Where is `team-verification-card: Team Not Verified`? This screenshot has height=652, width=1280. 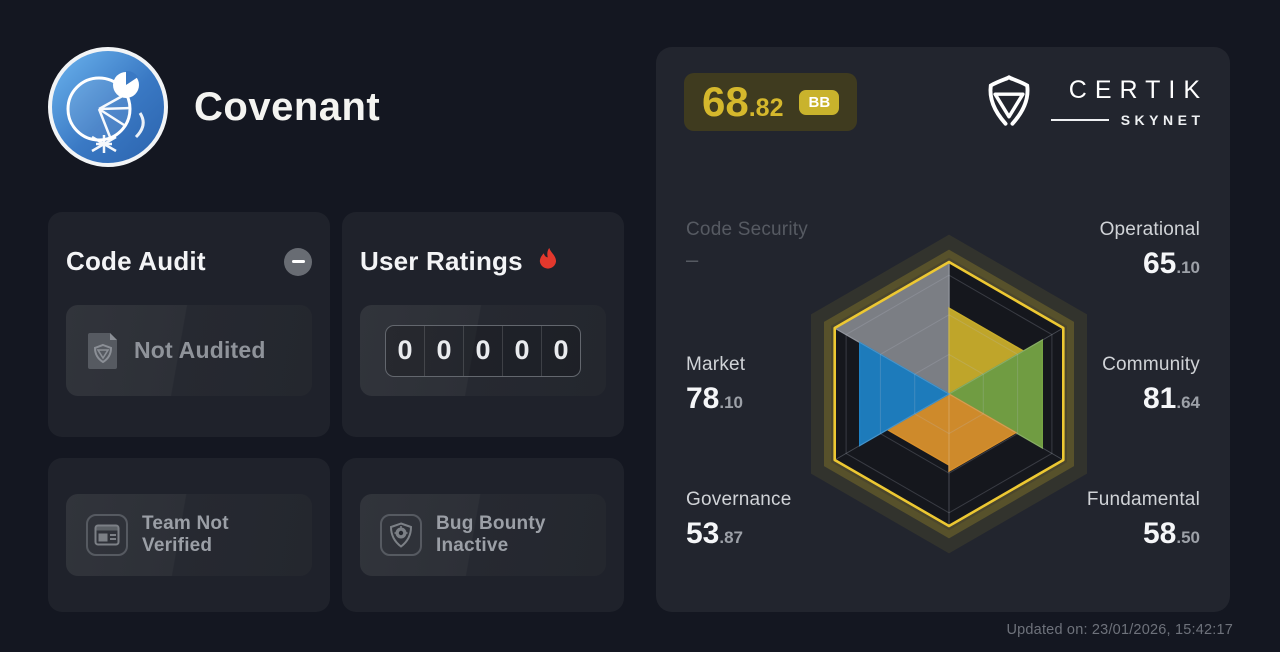 team-verification-card: Team Not Verified is located at coordinates (189, 535).